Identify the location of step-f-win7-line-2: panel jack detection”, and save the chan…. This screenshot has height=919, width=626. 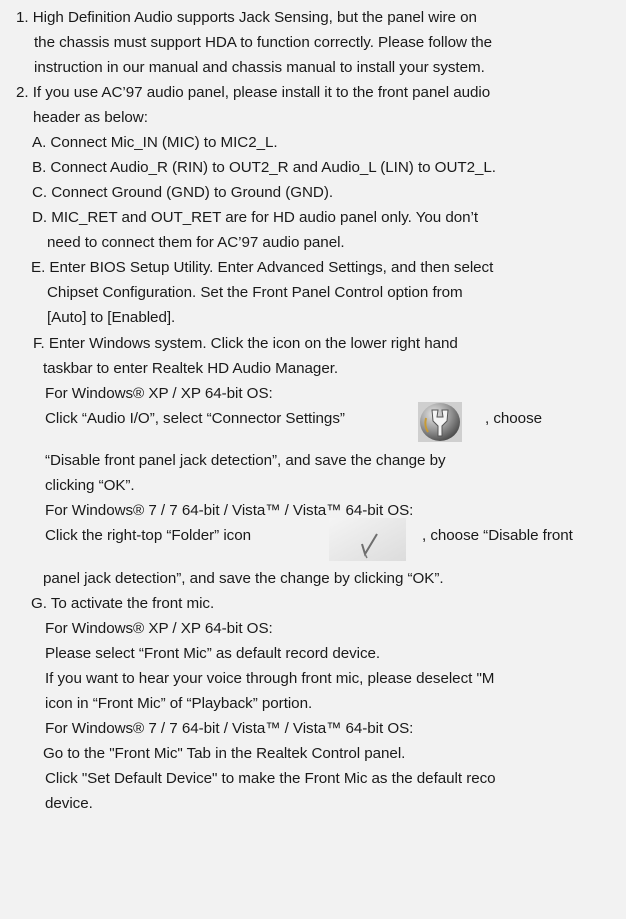
(243, 578).